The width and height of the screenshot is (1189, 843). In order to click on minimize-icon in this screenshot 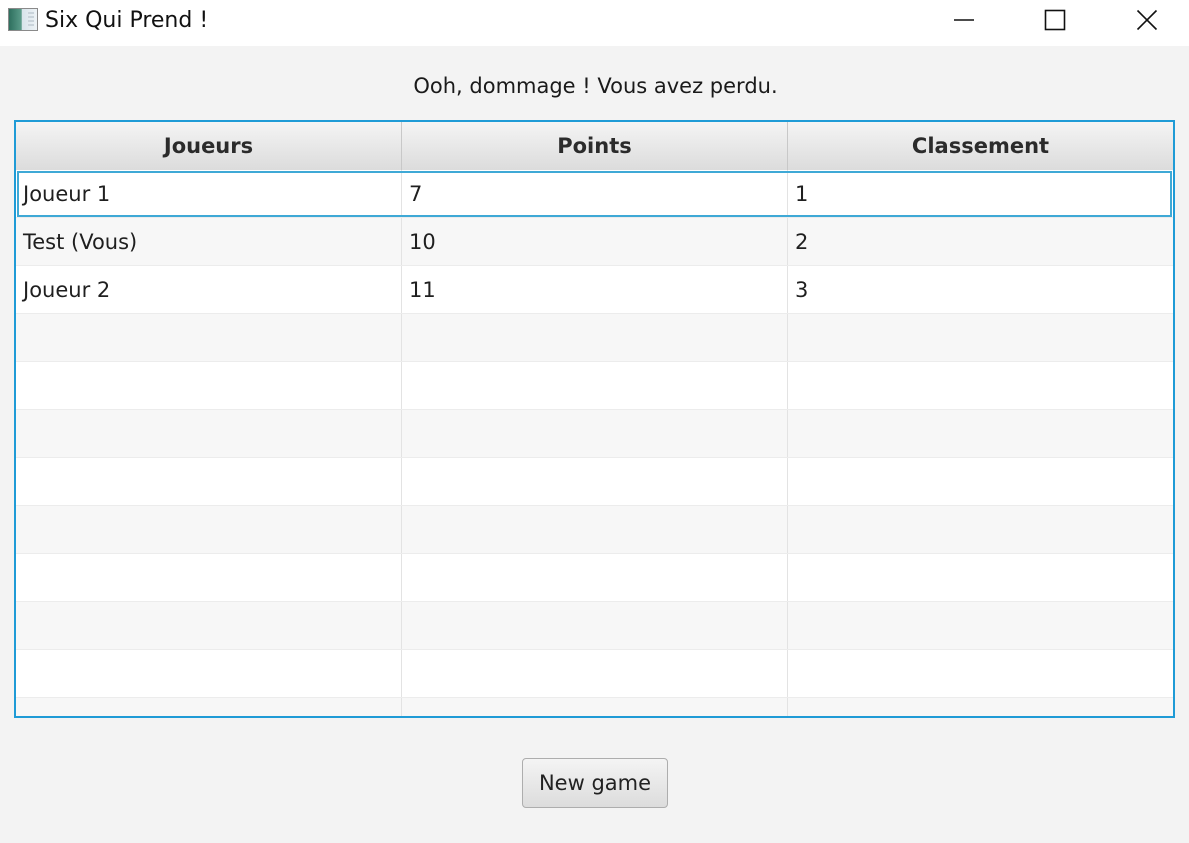, I will do `click(964, 20)`.